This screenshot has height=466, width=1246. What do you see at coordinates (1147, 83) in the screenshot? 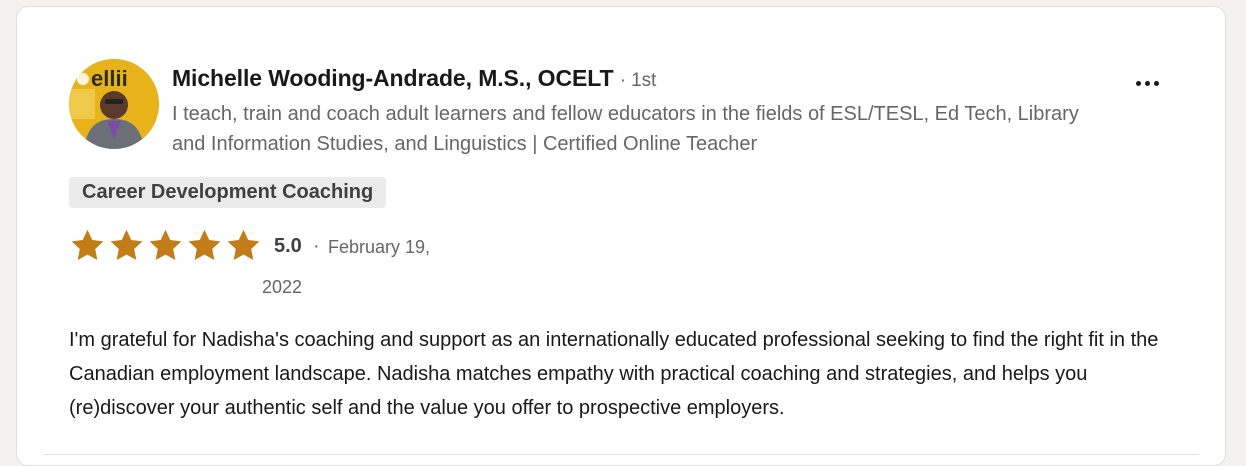
I see `more-options-button` at bounding box center [1147, 83].